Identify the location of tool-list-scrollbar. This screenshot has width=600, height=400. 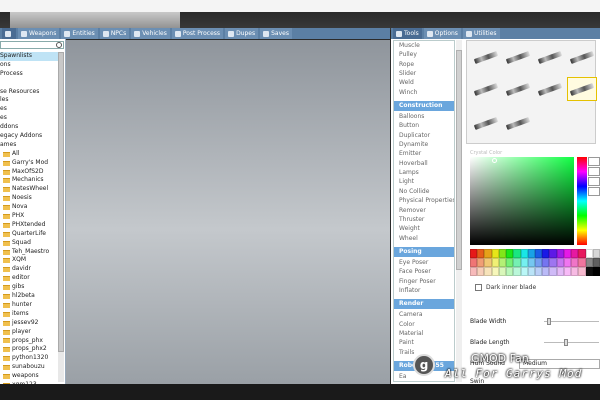
(459, 211).